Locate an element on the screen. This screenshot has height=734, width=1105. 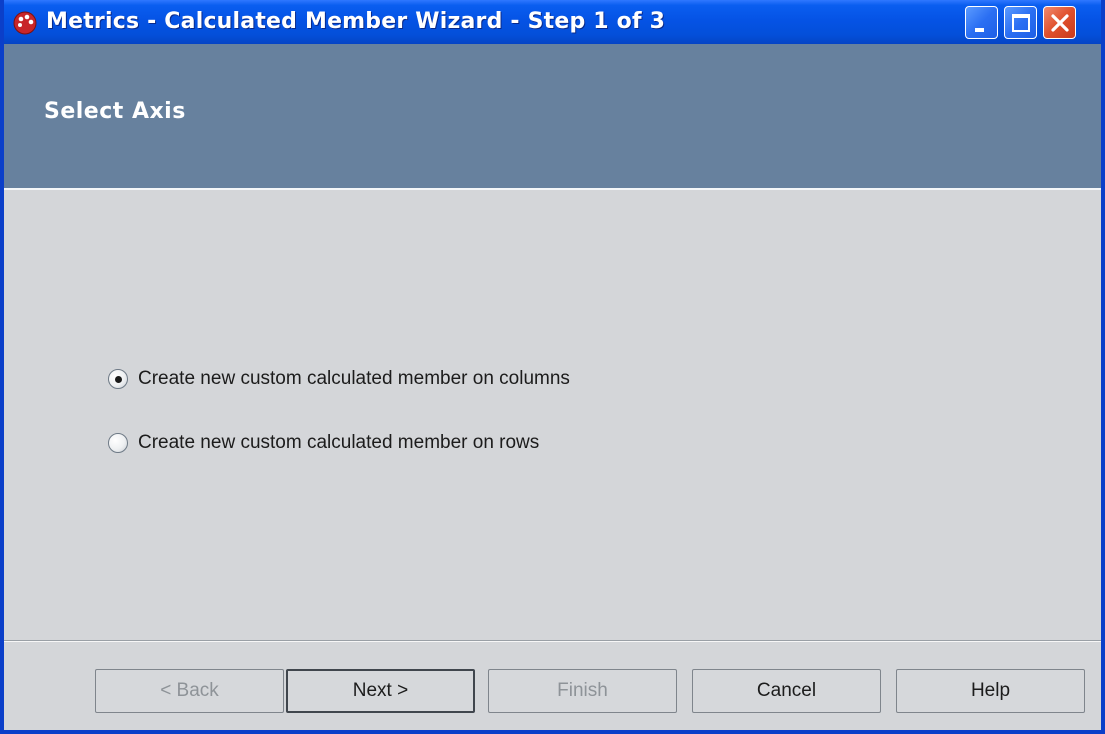
maximize-icon is located at coordinates (1021, 23).